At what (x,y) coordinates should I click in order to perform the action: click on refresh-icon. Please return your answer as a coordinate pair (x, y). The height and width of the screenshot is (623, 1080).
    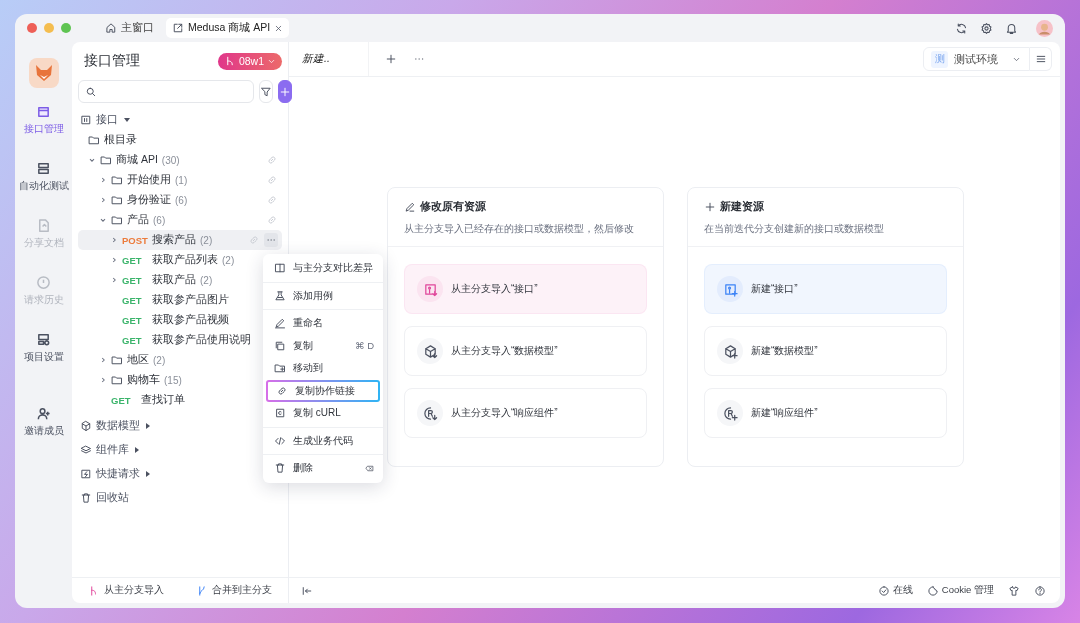
    Looking at the image, I should click on (961, 28).